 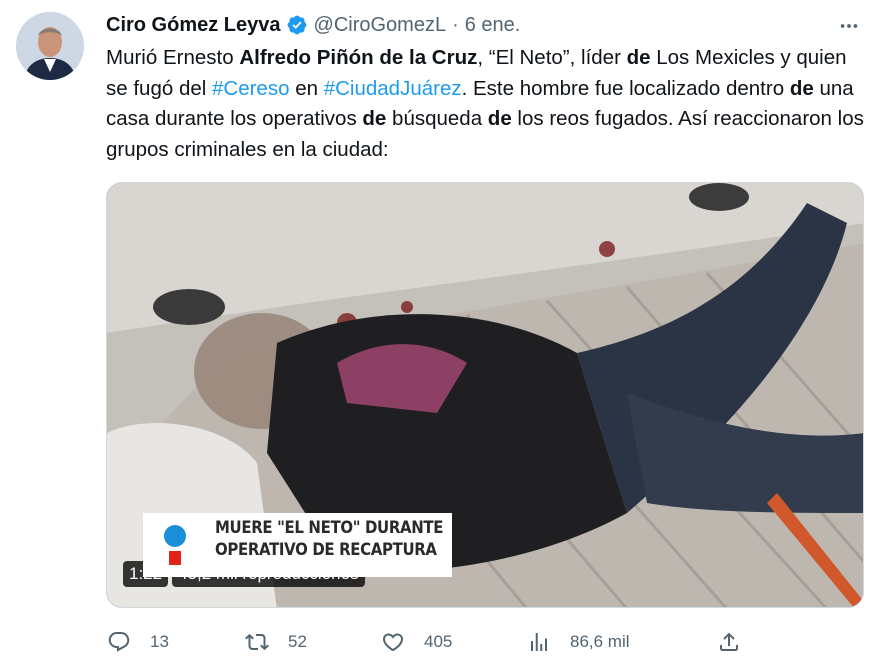 I want to click on share-button, so click(x=729, y=642).